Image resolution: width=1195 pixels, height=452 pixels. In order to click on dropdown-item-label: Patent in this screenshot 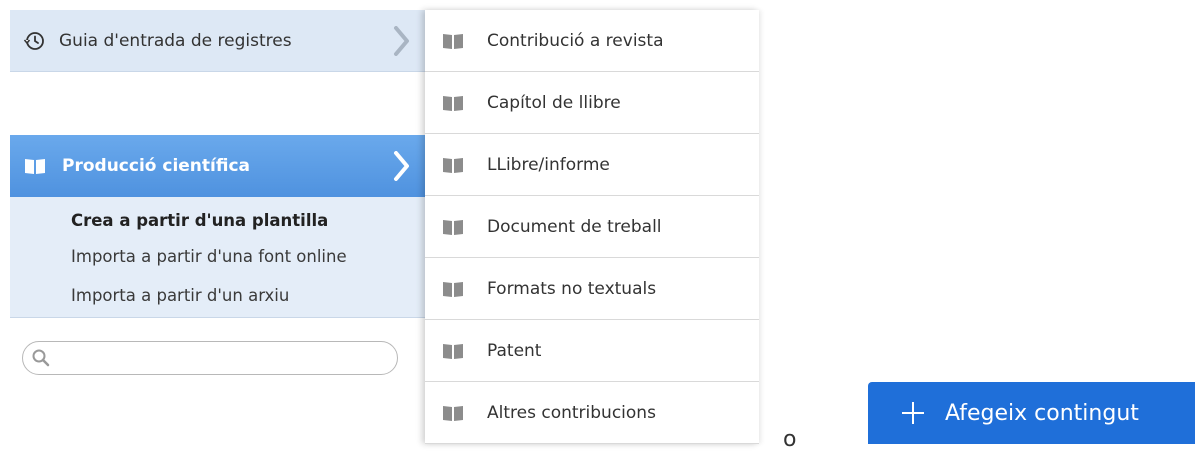, I will do `click(514, 350)`.